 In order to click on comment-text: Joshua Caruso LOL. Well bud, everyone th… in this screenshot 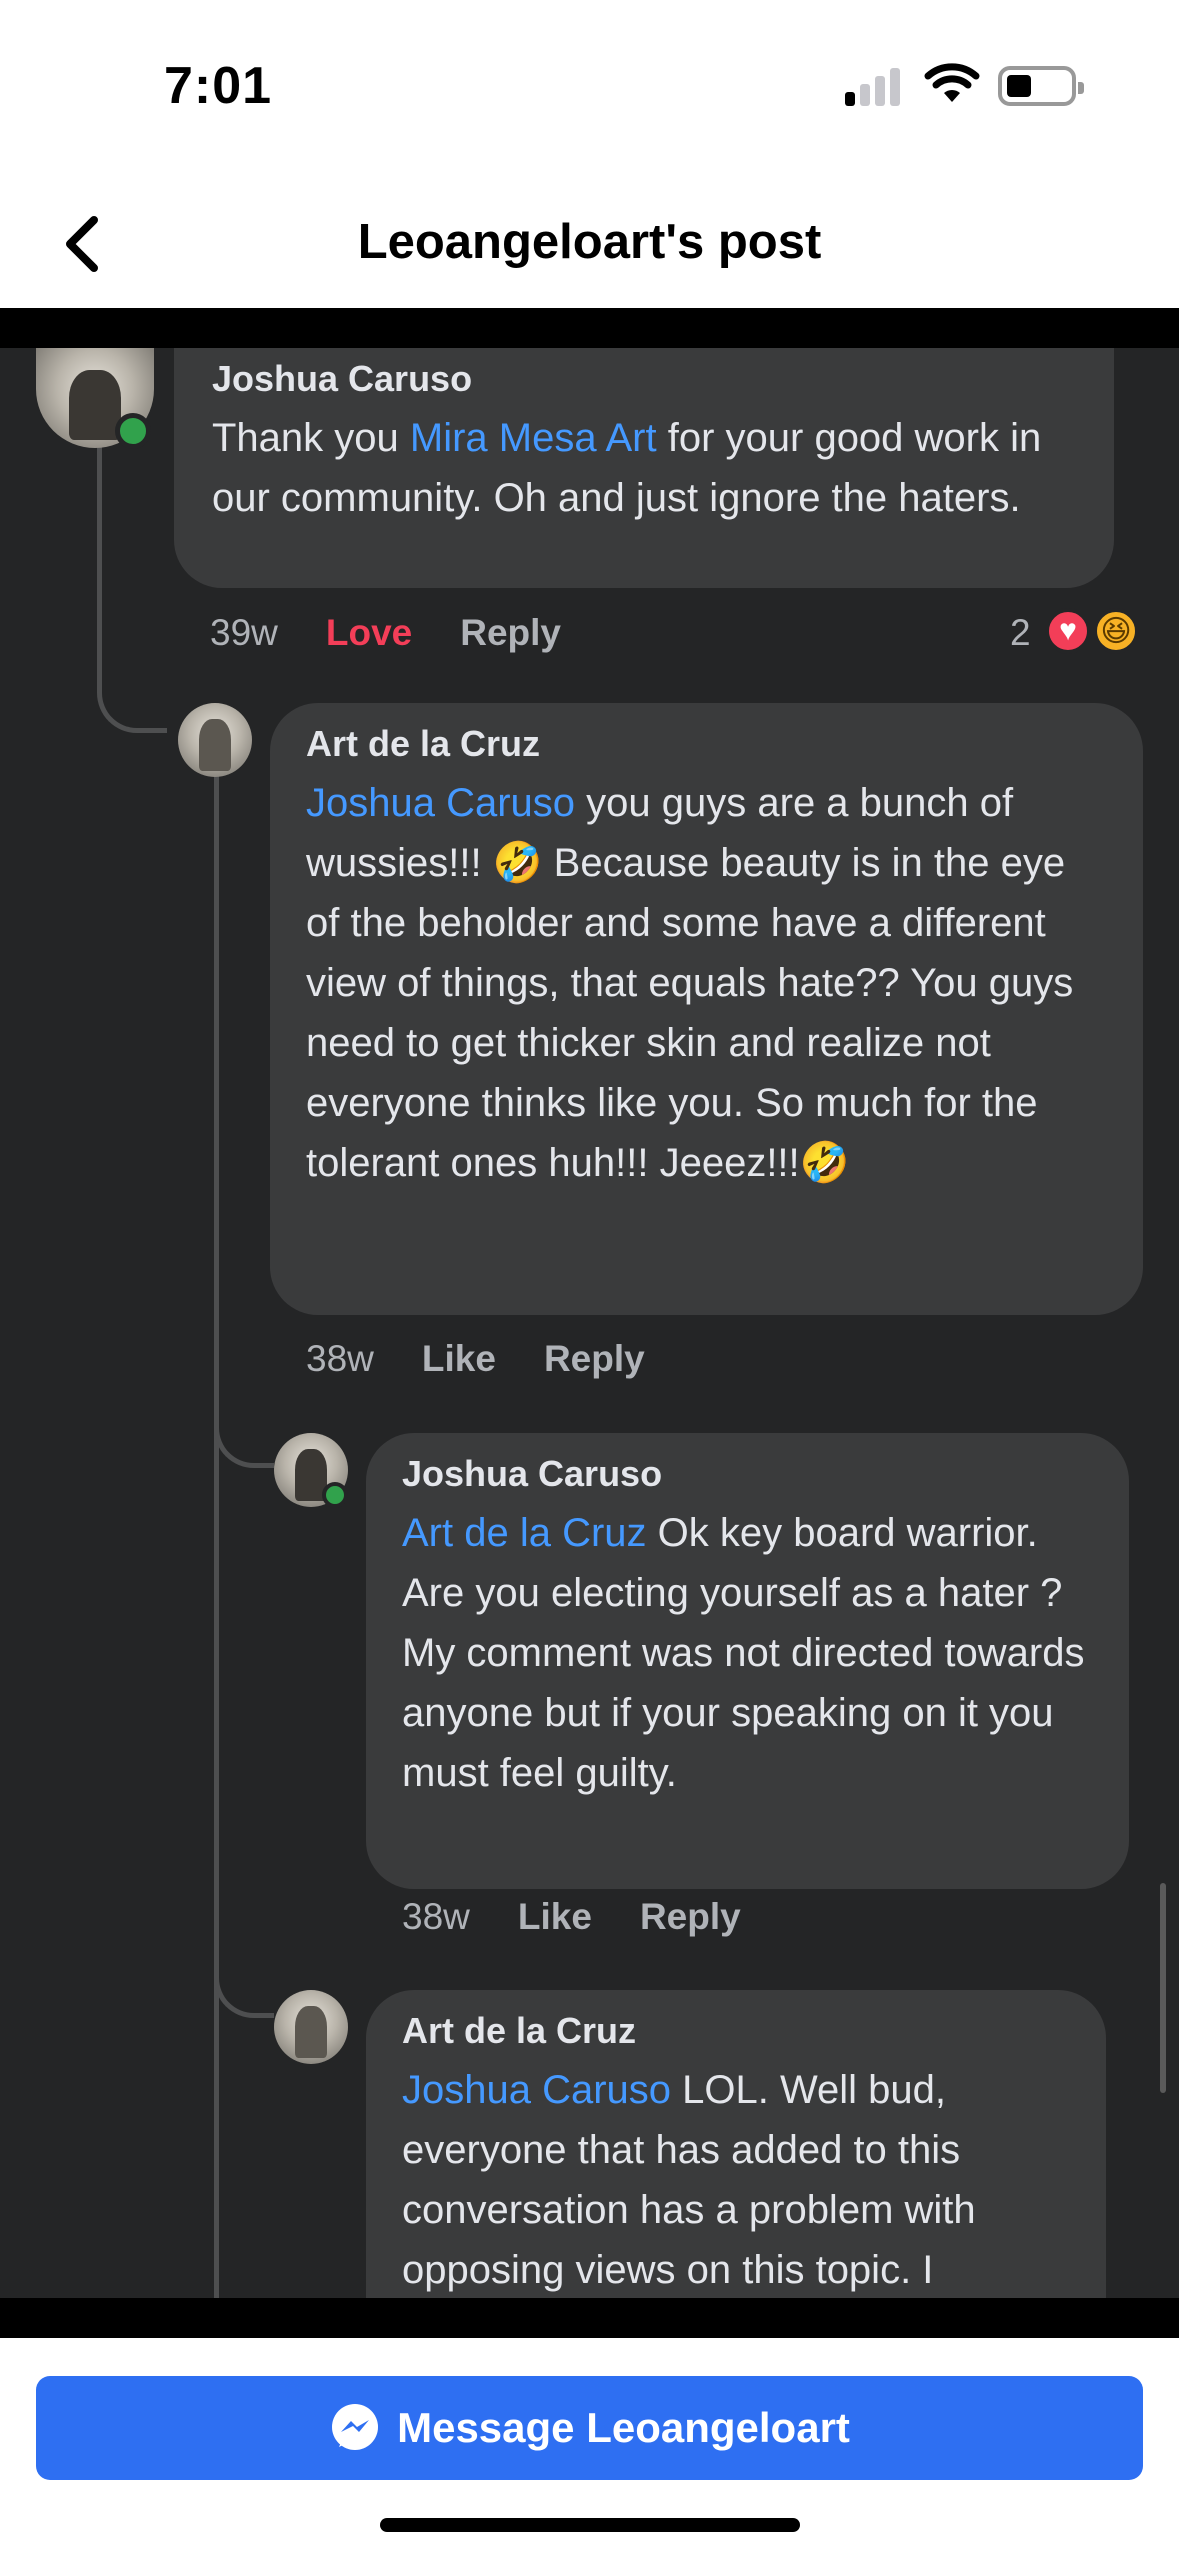, I will do `click(689, 2180)`.